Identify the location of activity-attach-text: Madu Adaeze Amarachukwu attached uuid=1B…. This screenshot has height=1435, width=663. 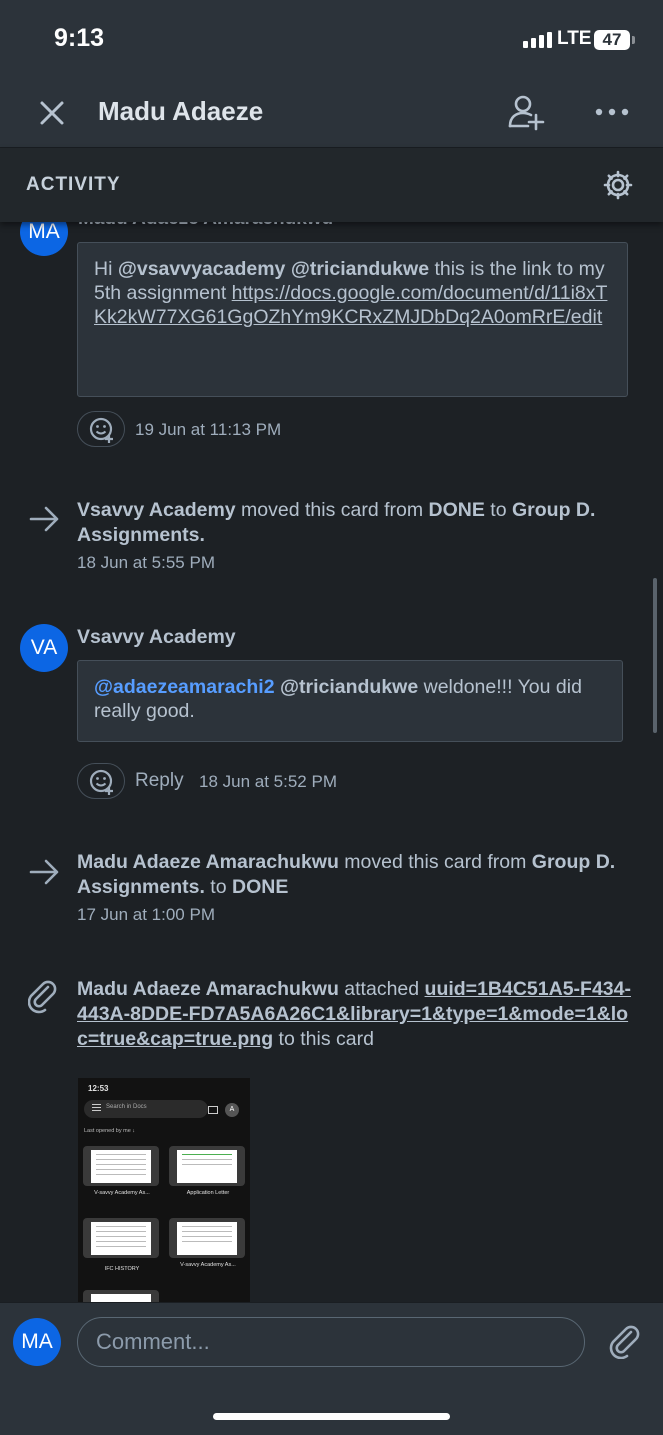
(357, 1014).